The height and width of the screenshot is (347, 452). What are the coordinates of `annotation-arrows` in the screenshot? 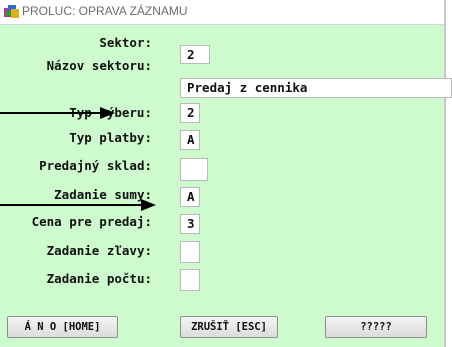 It's located at (78, 159).